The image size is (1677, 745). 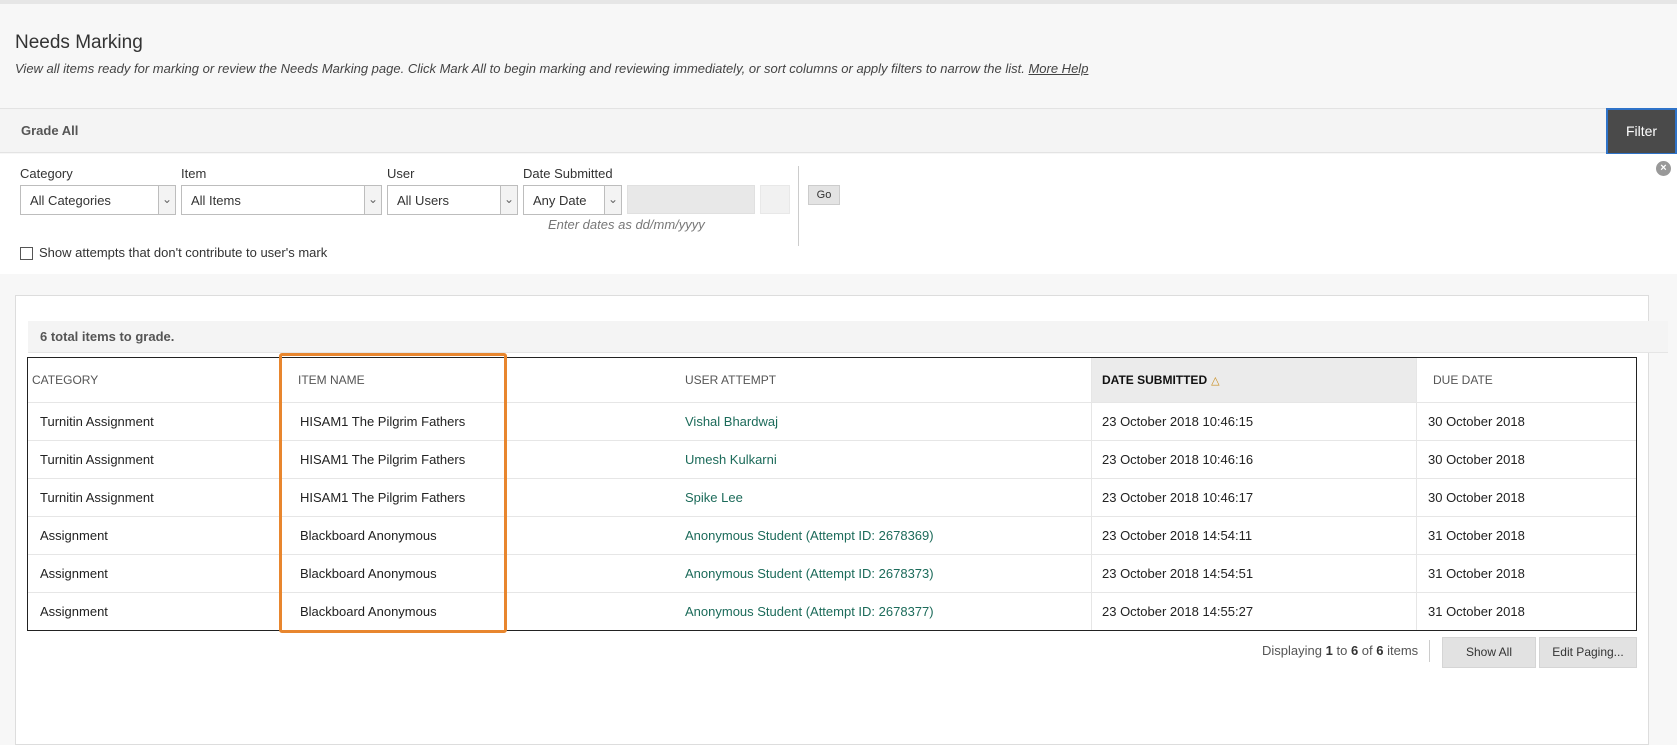 What do you see at coordinates (401, 173) in the screenshot?
I see `user-label: User` at bounding box center [401, 173].